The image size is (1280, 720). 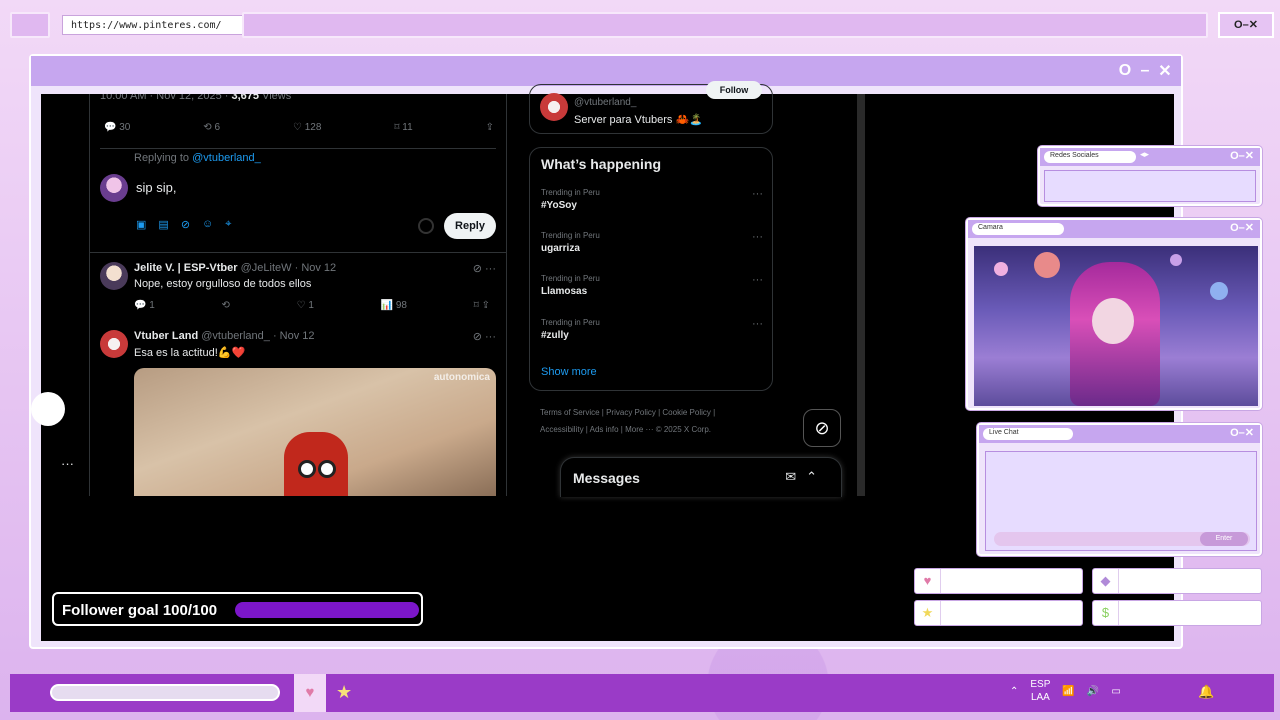 What do you see at coordinates (1093, 691) in the screenshot?
I see `volume-icon: 🔊` at bounding box center [1093, 691].